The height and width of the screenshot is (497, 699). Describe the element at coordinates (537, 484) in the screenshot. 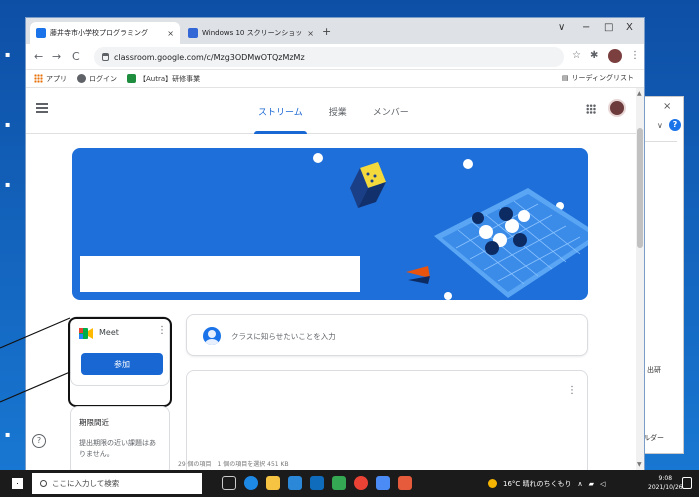

I see `weather-text: 16°C 晴れのちくもり` at that location.